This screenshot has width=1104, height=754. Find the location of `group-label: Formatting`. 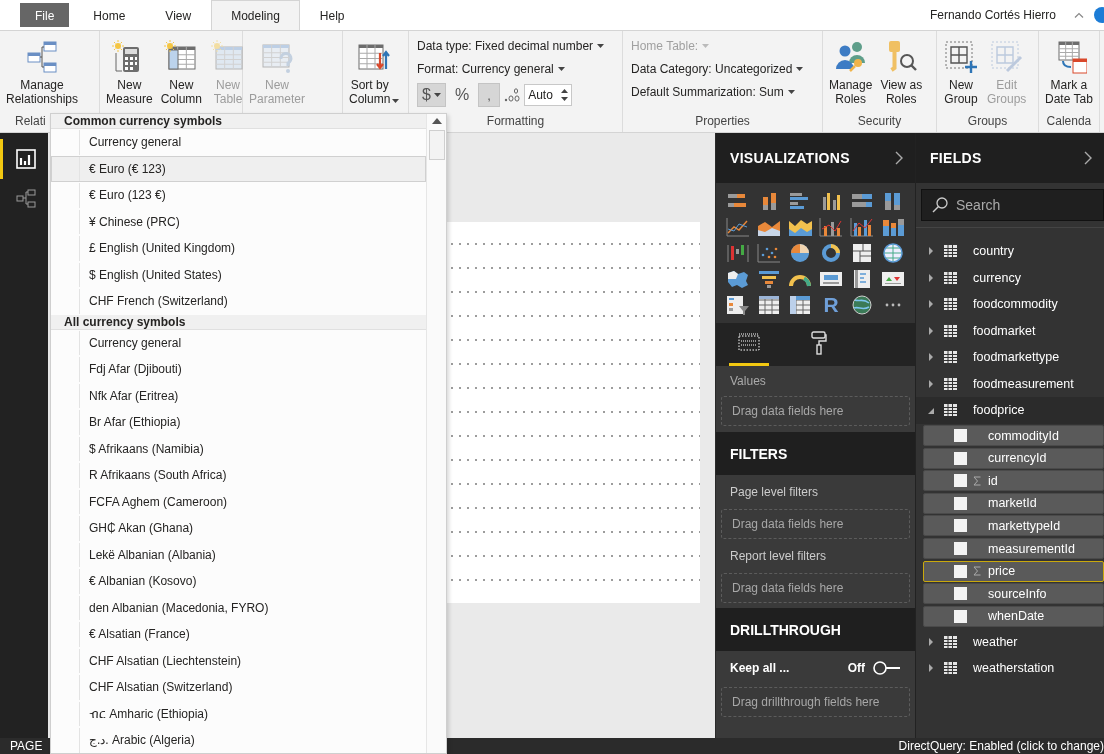

group-label: Formatting is located at coordinates (515, 121).